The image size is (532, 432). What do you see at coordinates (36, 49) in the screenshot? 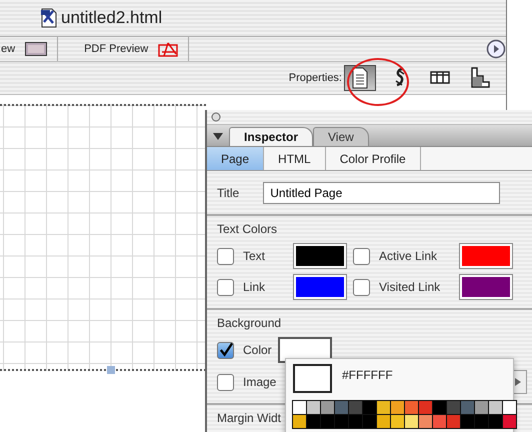
I see `picture-icon` at bounding box center [36, 49].